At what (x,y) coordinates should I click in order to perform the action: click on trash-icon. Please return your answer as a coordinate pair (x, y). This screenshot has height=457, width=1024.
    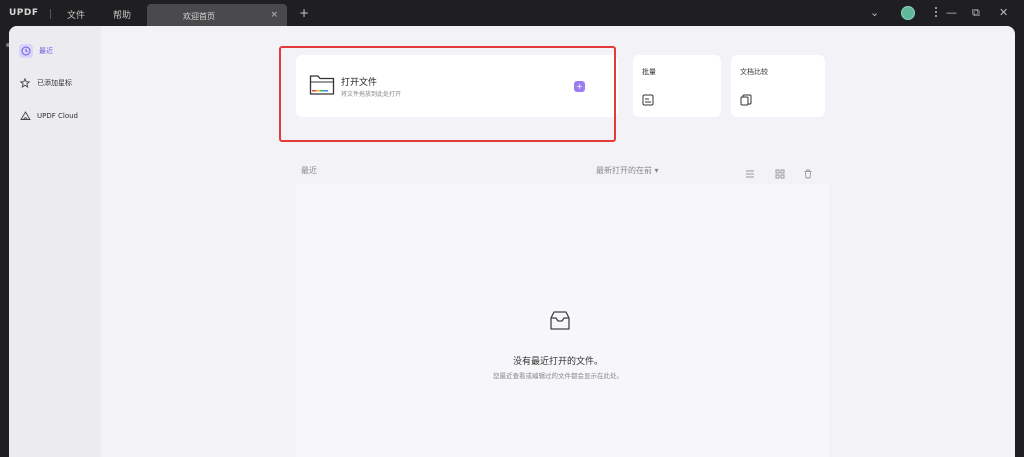
    Looking at the image, I should click on (808, 173).